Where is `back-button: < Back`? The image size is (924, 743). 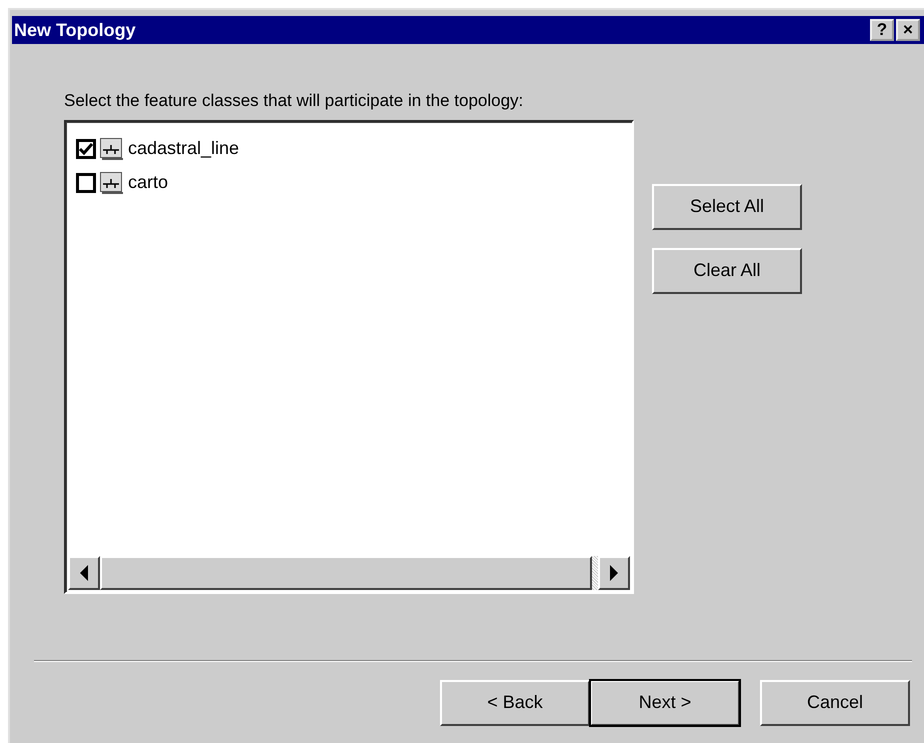
back-button: < Back is located at coordinates (515, 703).